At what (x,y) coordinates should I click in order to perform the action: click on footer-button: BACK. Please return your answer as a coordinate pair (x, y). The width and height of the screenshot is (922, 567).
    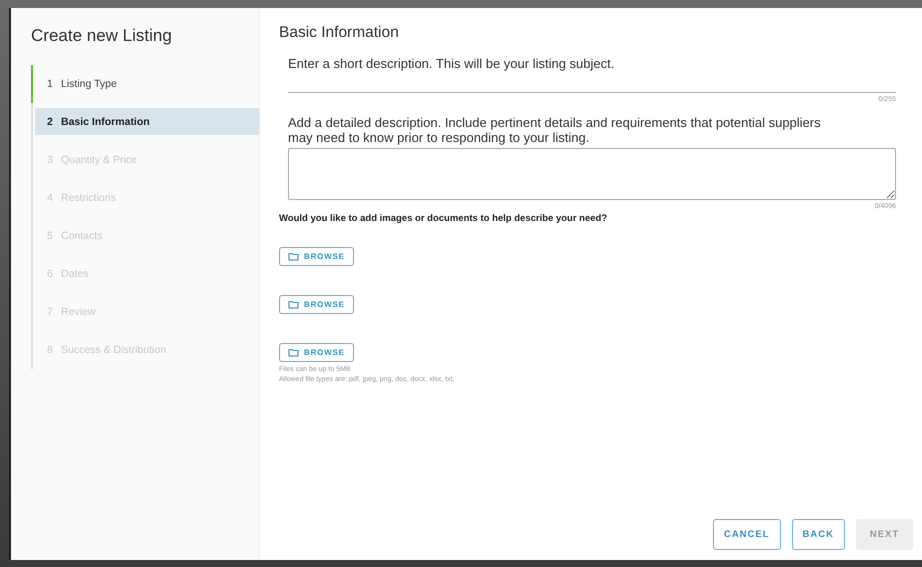
    Looking at the image, I should click on (818, 534).